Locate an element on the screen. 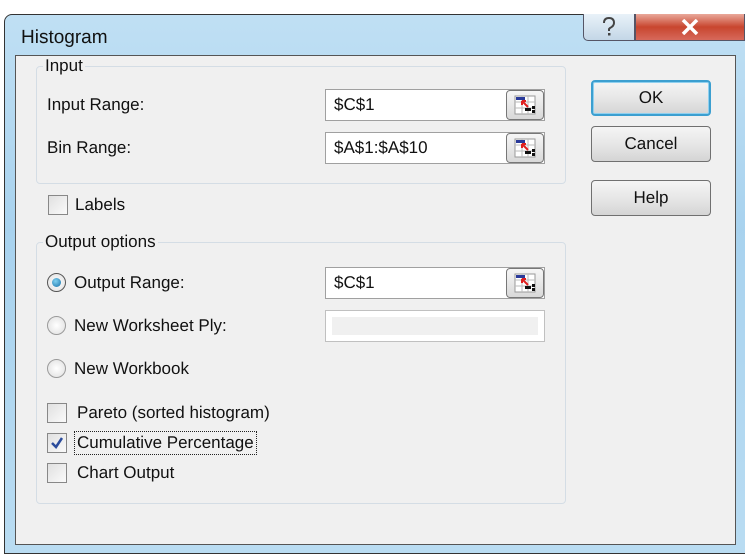  radio-label: New Worksheet Ply: is located at coordinates (150, 326).